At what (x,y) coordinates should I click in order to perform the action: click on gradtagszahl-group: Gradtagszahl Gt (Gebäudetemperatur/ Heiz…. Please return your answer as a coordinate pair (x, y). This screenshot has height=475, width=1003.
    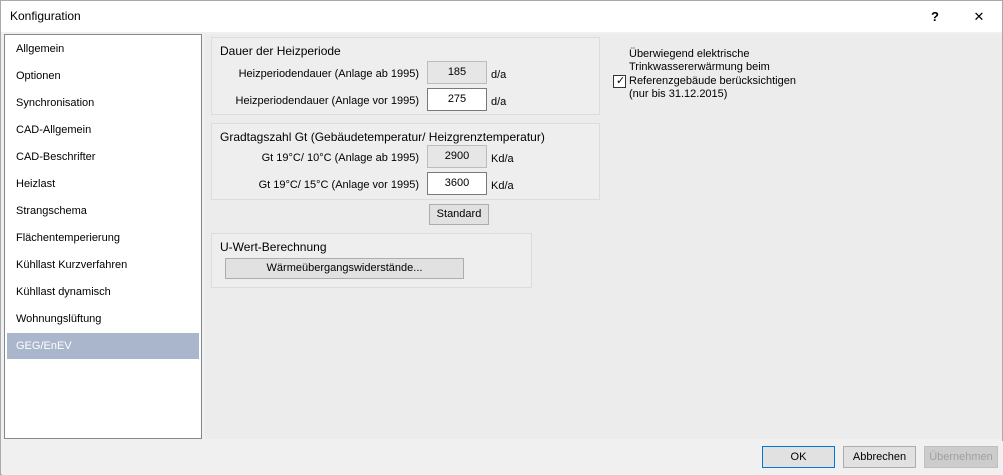
    Looking at the image, I should click on (405, 161).